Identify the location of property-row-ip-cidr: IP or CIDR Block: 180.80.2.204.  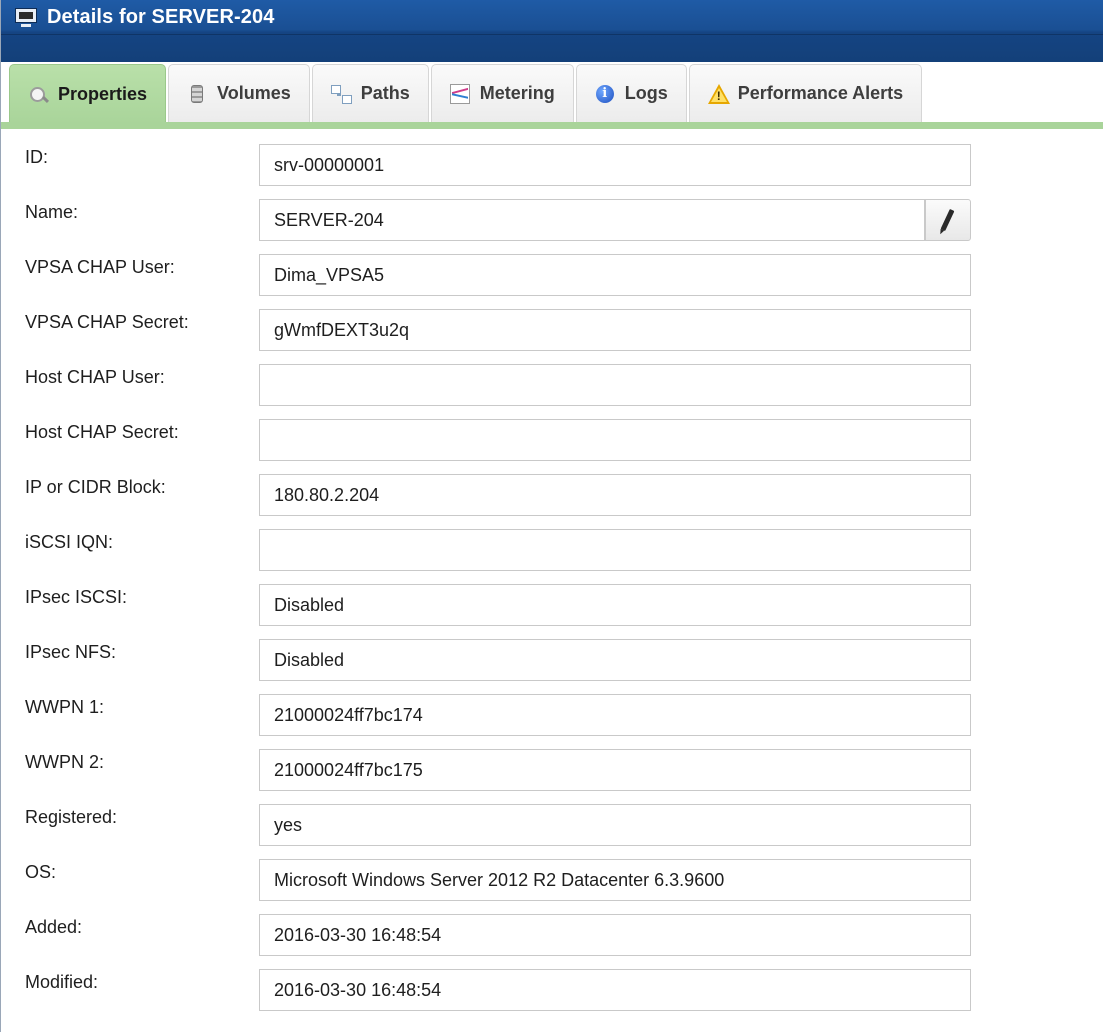
(552, 488).